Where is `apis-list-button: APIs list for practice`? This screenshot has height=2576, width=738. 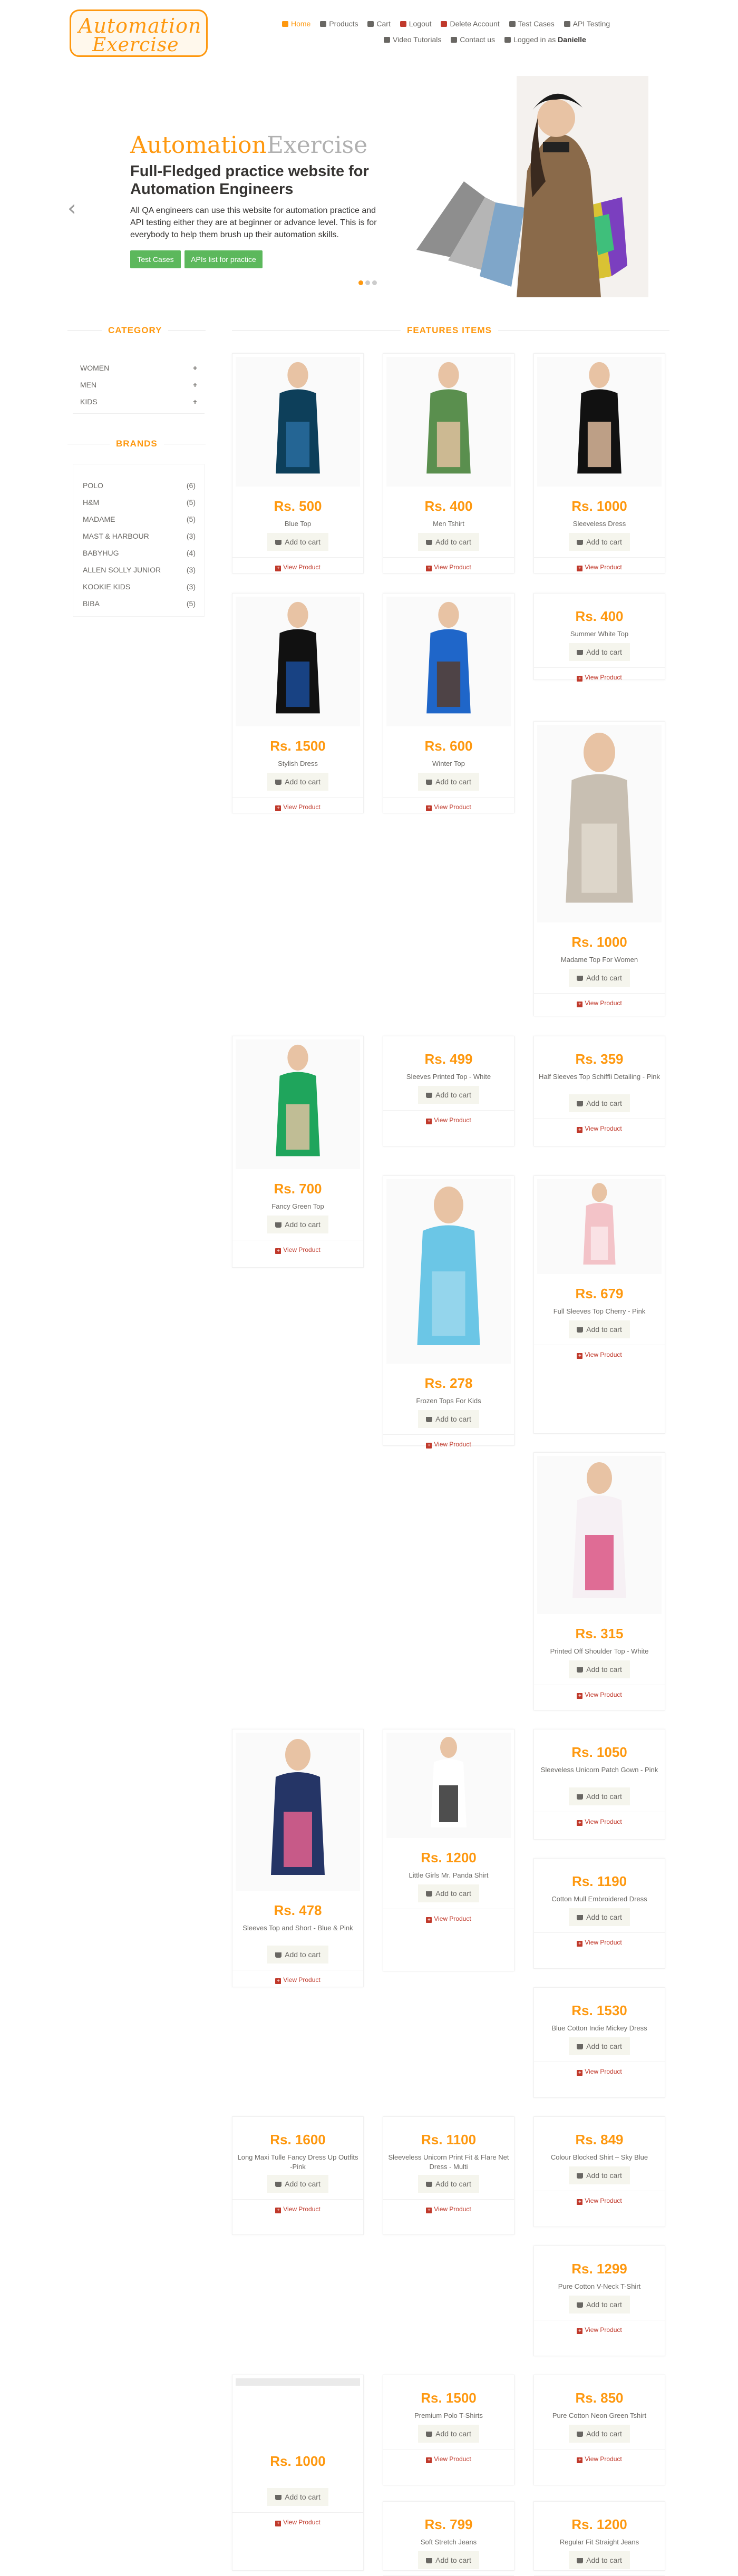 apis-list-button: APIs list for practice is located at coordinates (223, 259).